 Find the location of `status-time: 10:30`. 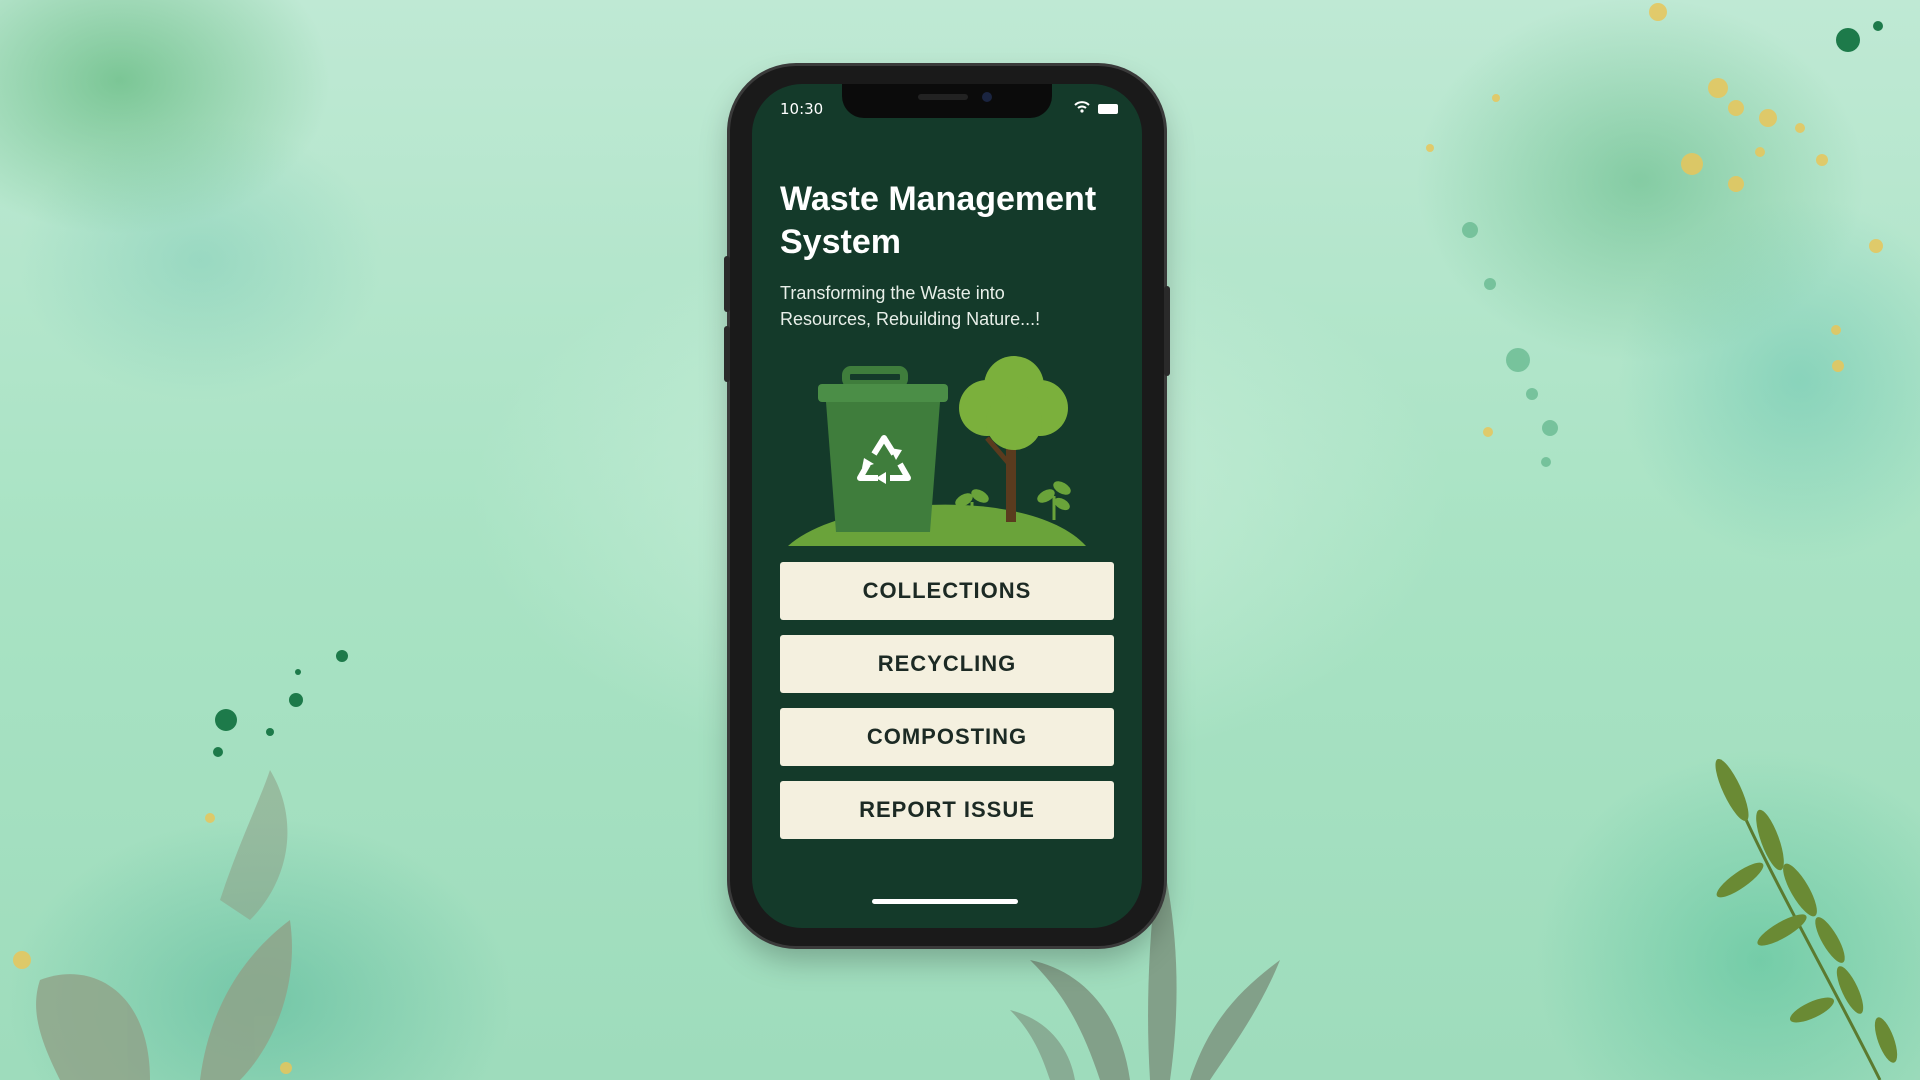

status-time: 10:30 is located at coordinates (802, 109).